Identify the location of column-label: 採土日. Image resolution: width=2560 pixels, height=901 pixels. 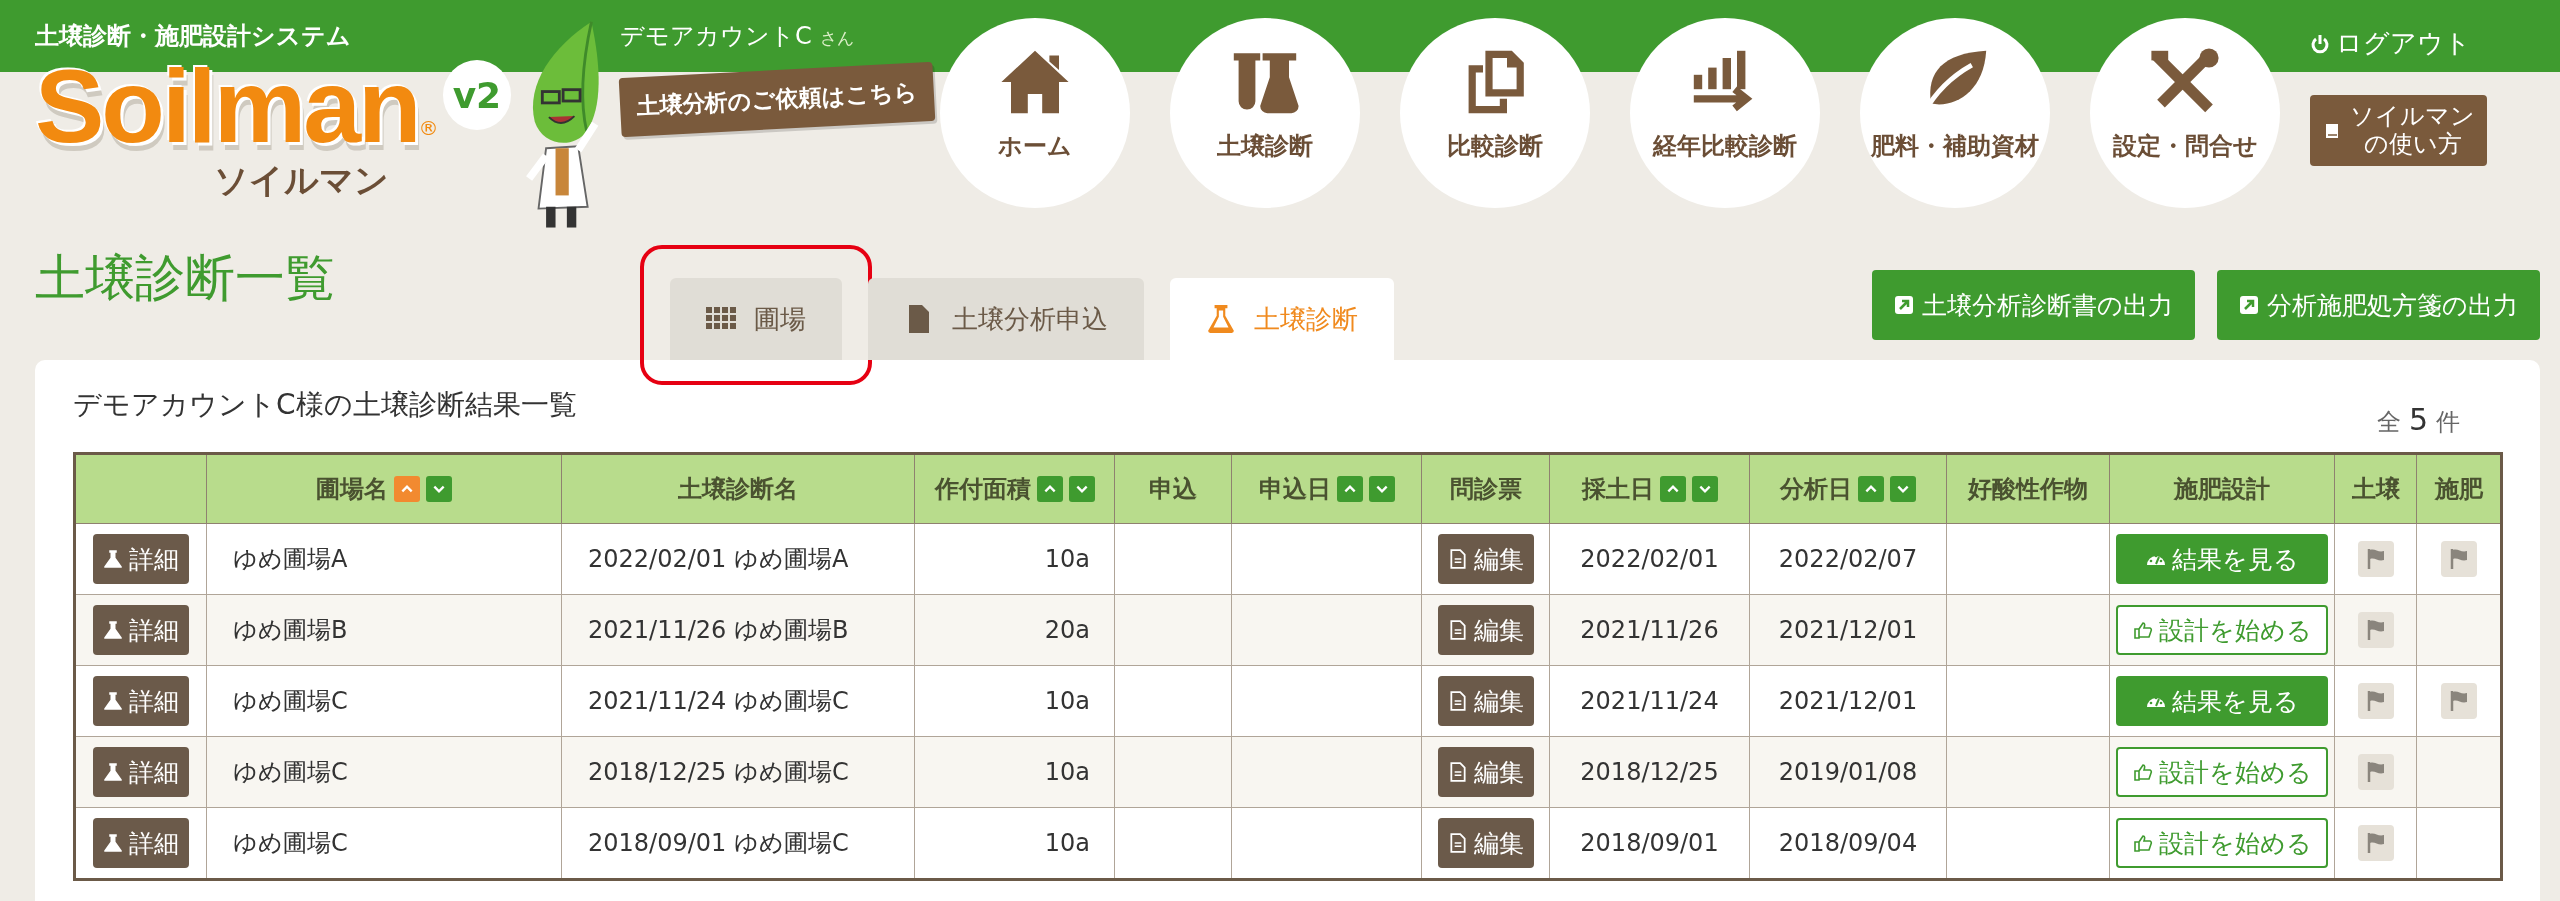
(1617, 489).